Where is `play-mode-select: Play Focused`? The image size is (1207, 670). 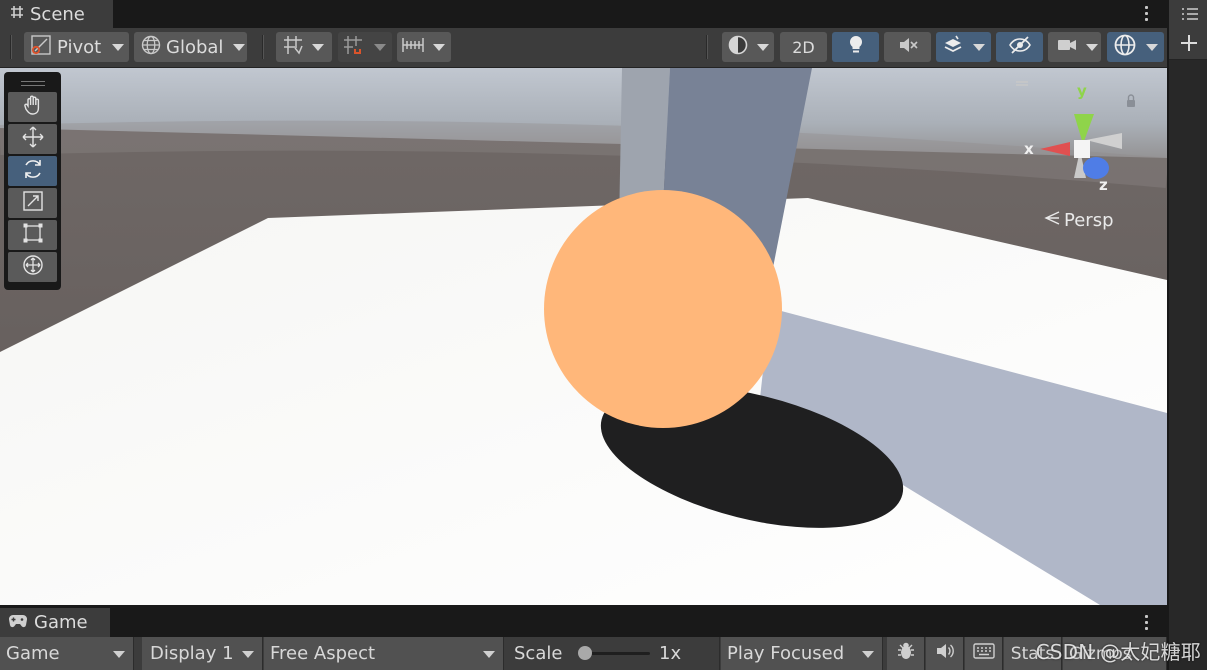
play-mode-select: Play Focused is located at coordinates (802, 653).